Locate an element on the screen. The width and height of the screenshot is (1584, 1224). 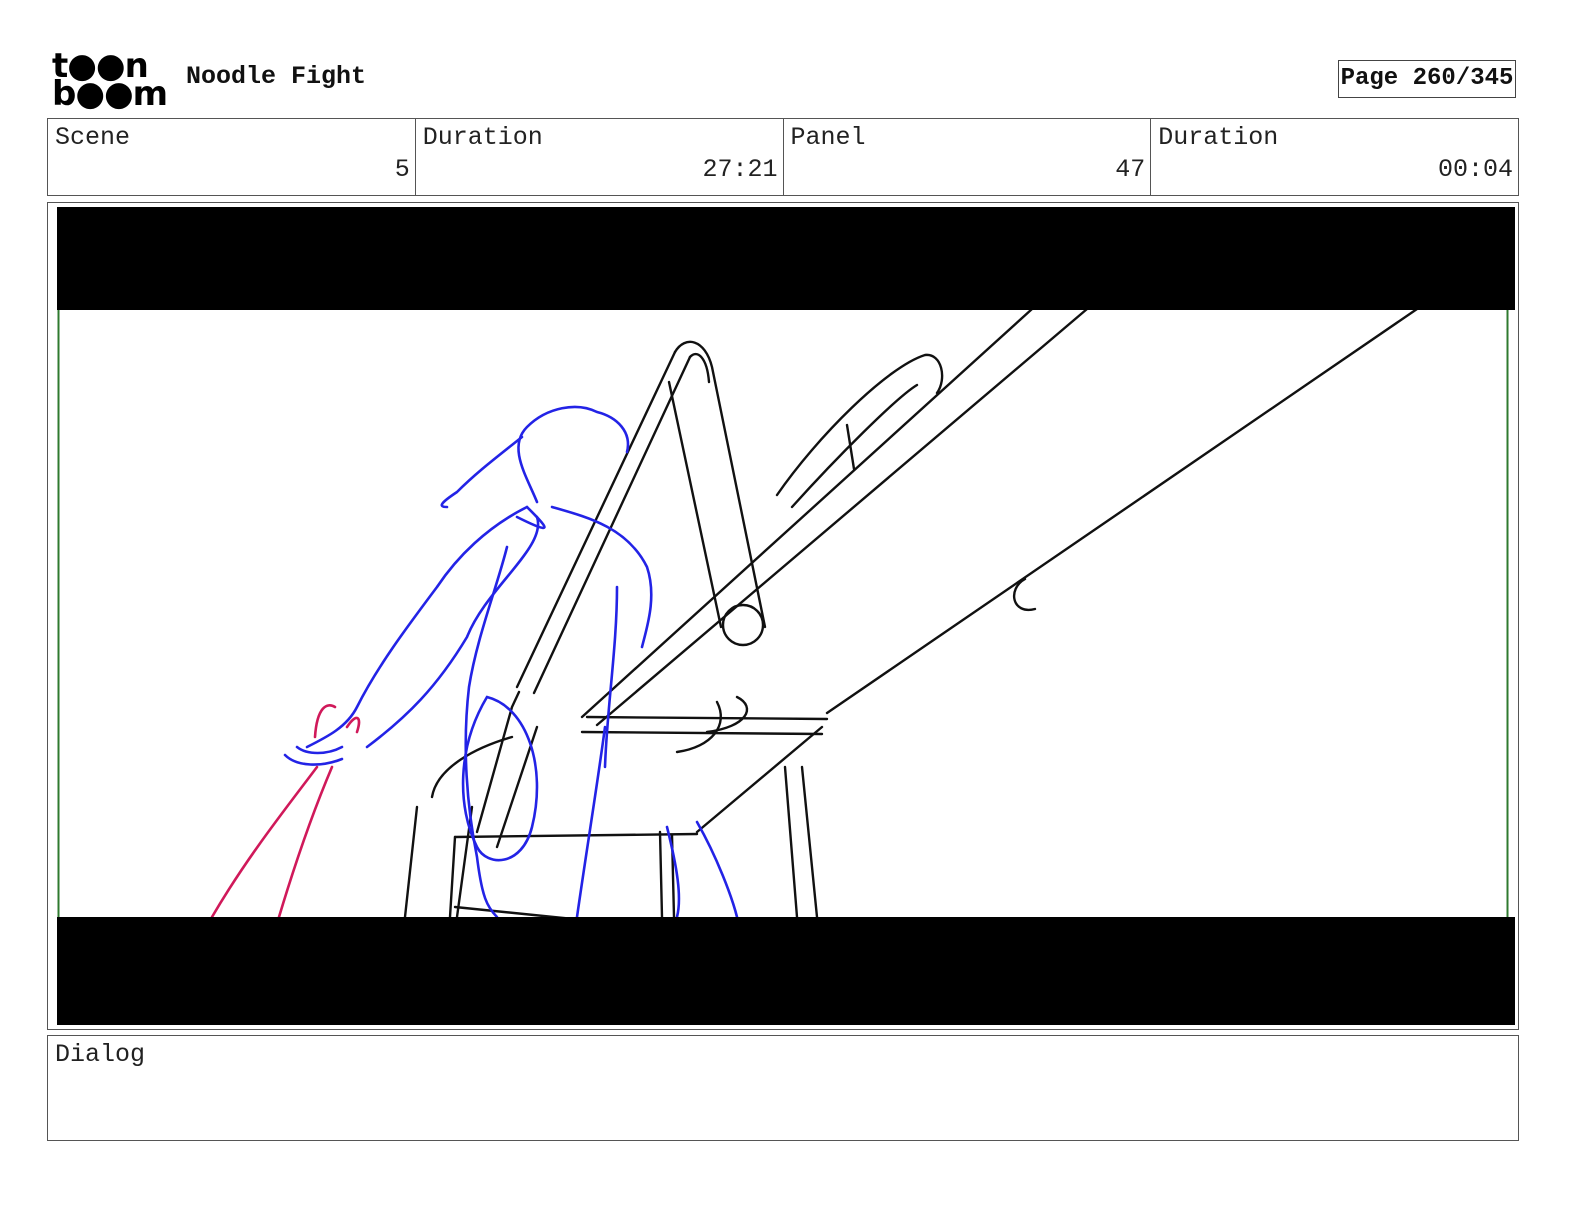
project-title: Noodle Fight is located at coordinates (276, 76).